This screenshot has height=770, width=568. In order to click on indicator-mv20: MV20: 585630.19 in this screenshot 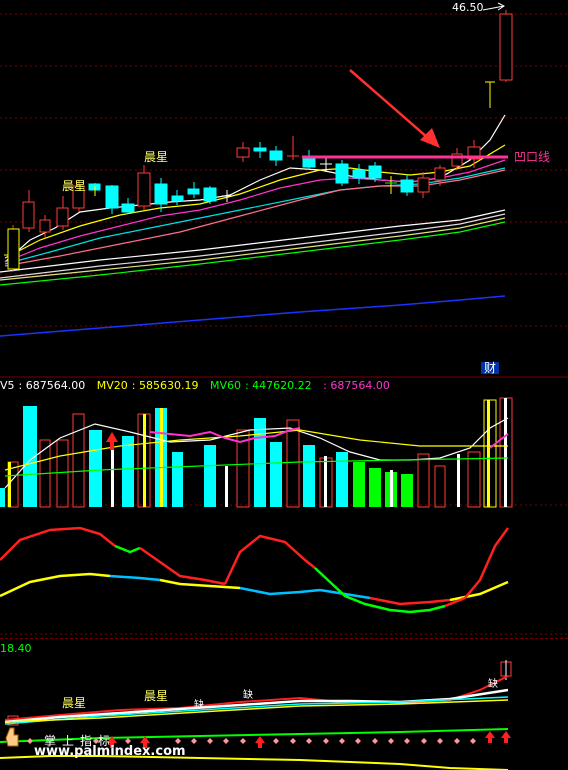, I will do `click(147, 385)`.